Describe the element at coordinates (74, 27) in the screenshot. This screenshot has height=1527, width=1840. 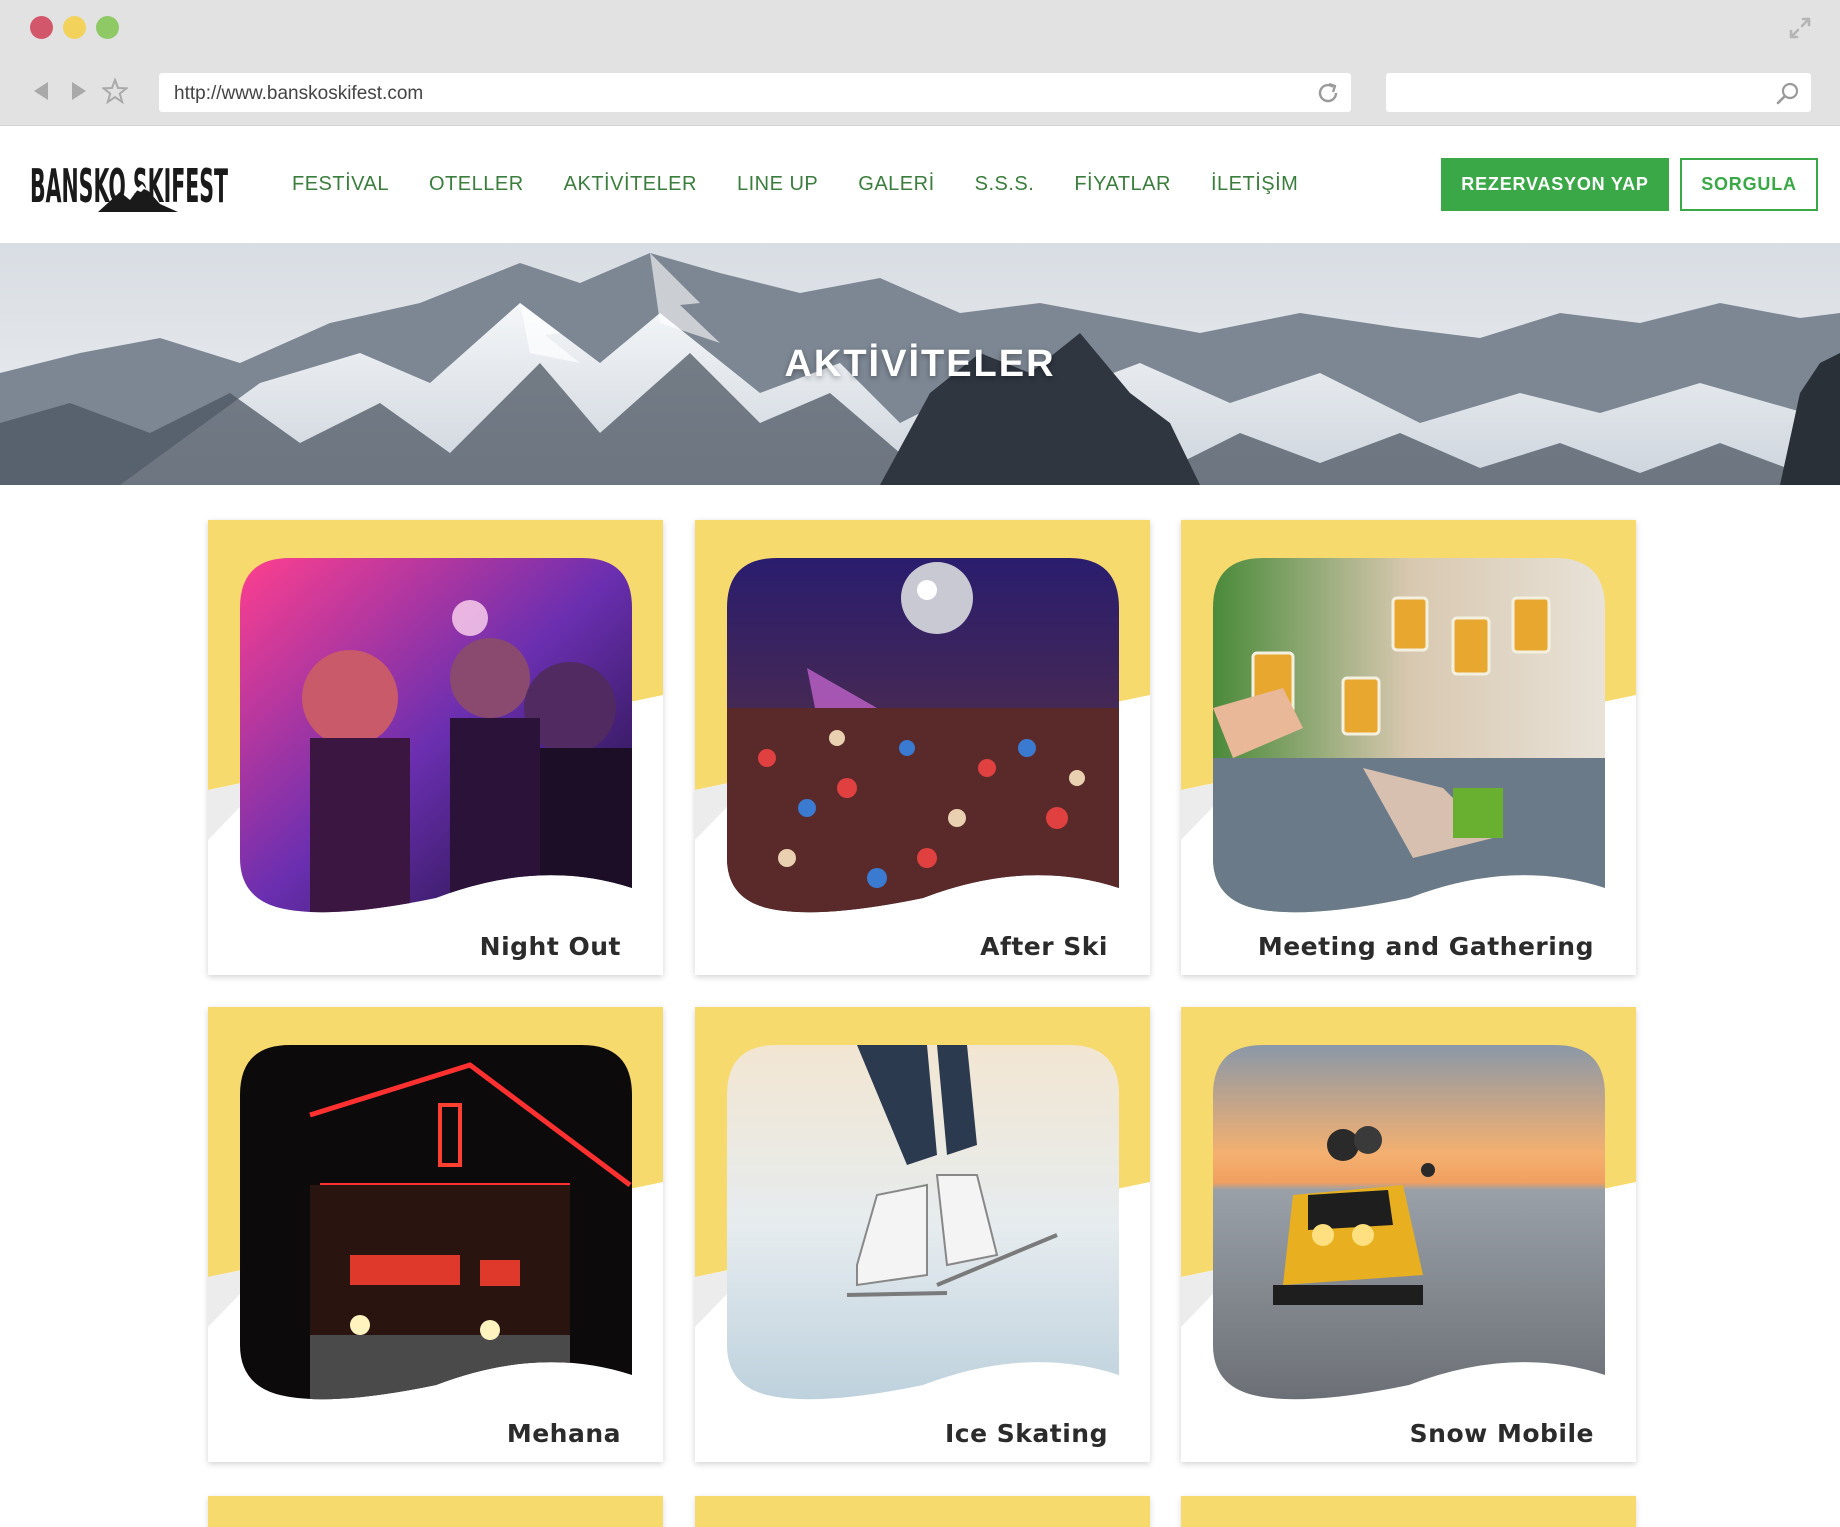
I see `minimize-window-button` at that location.